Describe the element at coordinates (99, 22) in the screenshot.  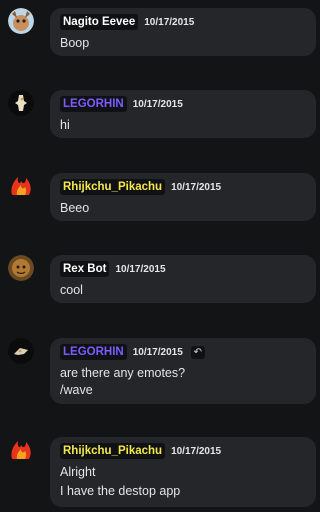
I see `username: Nagito Eevee` at that location.